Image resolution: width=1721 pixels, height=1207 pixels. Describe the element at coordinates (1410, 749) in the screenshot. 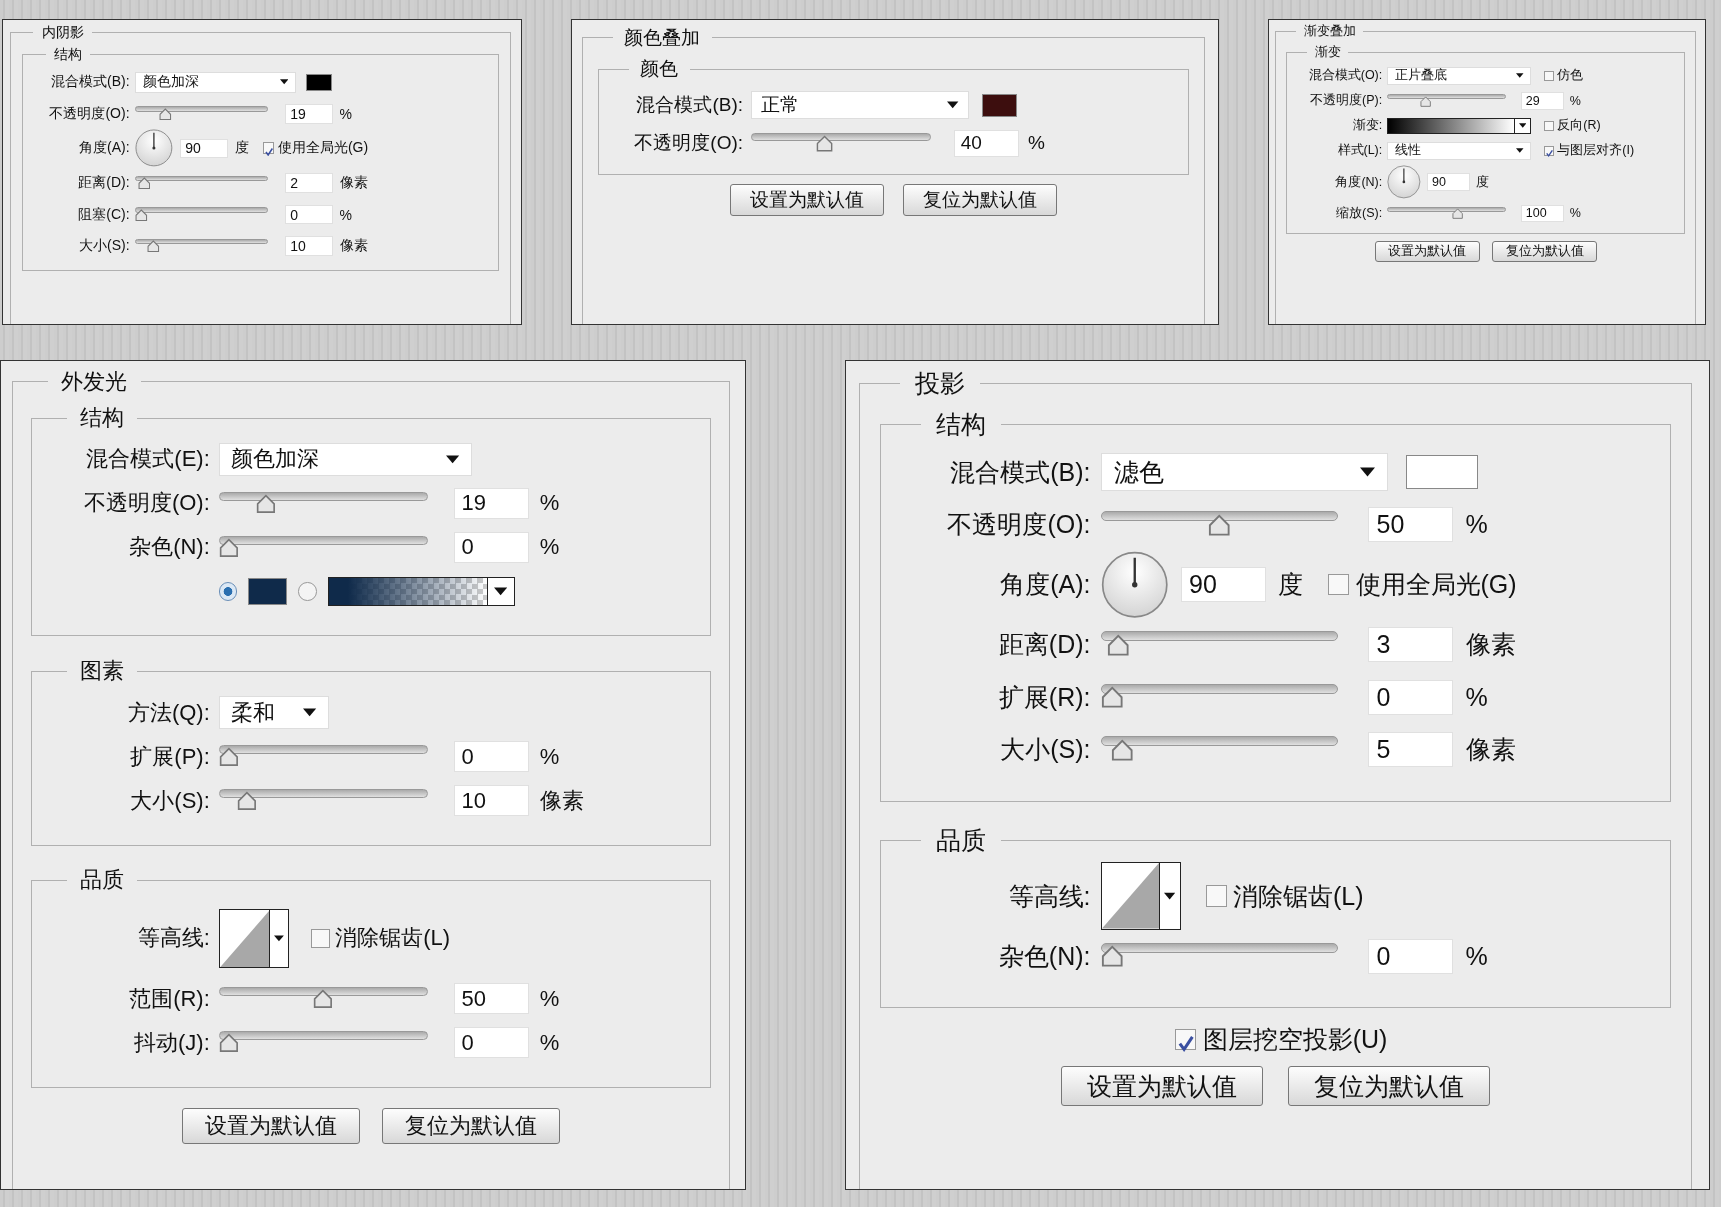

I see `number-field: 5` at that location.